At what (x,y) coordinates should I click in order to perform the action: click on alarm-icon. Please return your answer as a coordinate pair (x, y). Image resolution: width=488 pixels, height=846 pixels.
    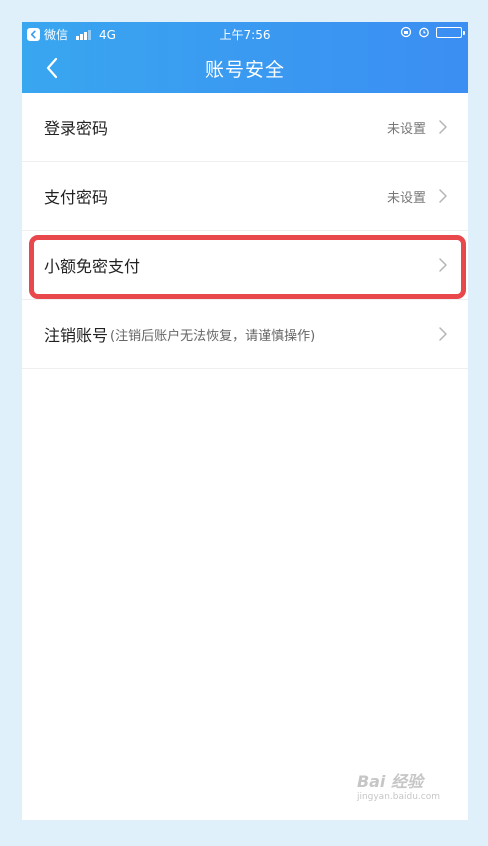
    Looking at the image, I should click on (424, 32).